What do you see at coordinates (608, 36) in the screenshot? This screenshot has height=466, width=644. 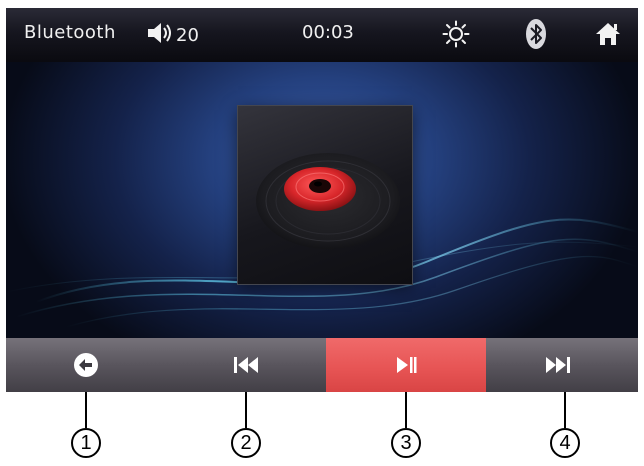 I see `home-icon` at bounding box center [608, 36].